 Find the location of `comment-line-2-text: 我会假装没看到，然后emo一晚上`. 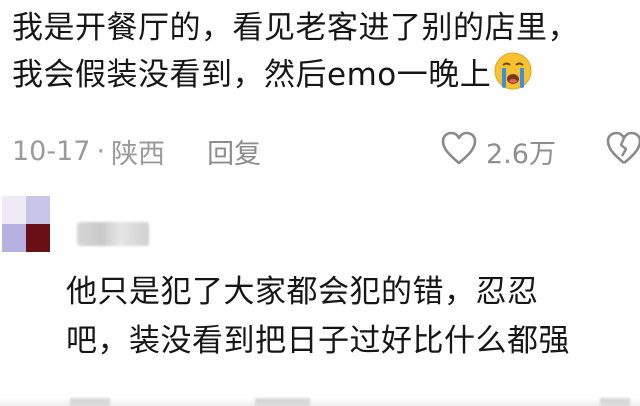

comment-line-2-text: 我会假装没看到，然后emo一晚上 is located at coordinates (252, 75).